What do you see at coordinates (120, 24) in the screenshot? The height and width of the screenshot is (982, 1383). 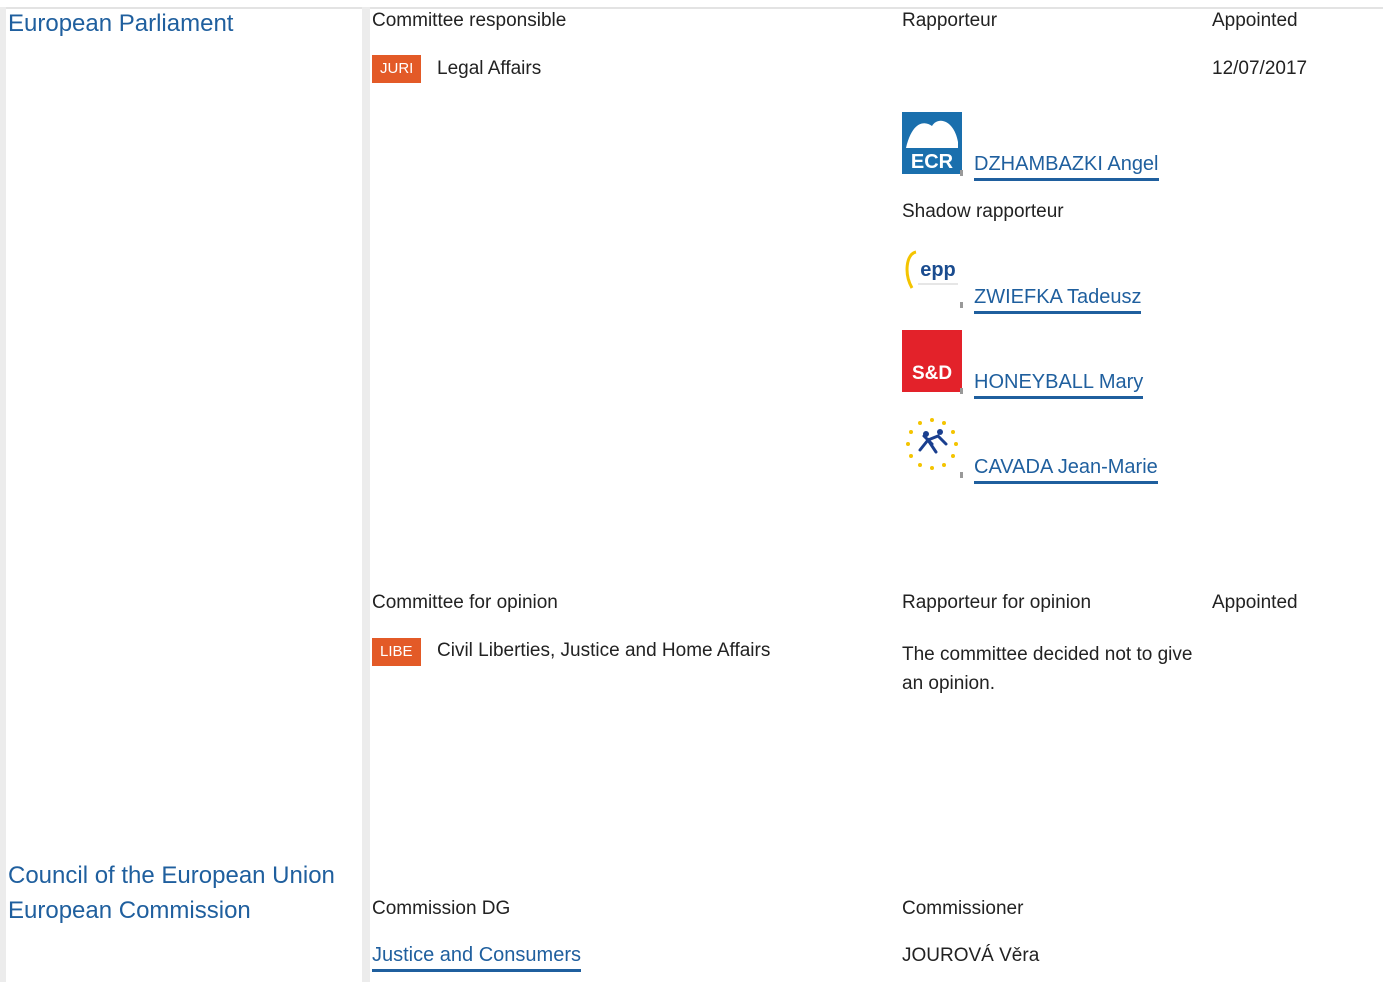 I see `institution-european-parliament: European Parliament` at bounding box center [120, 24].